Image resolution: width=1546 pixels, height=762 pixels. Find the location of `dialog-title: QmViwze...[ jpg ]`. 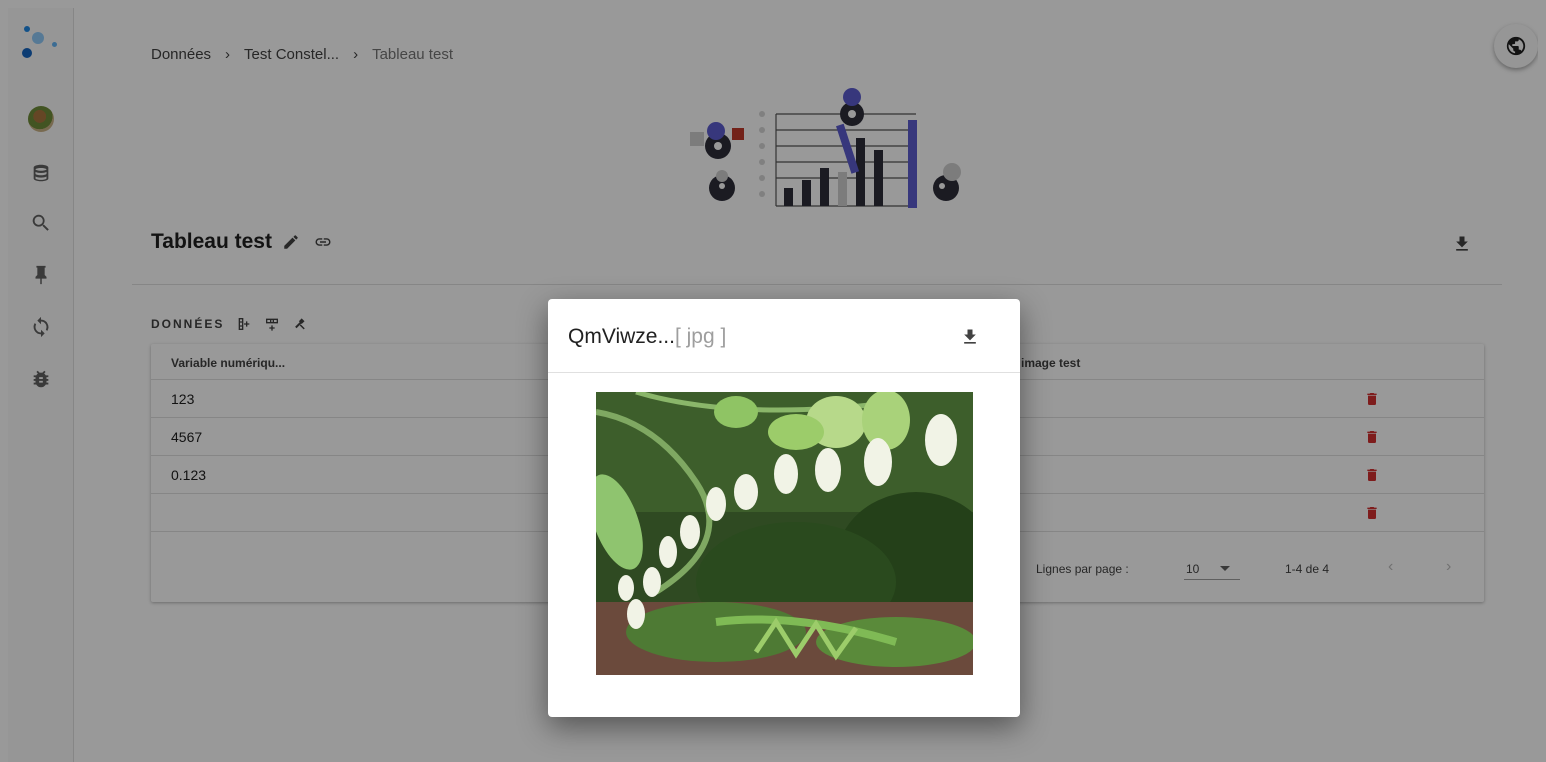

dialog-title: QmViwze...[ jpg ] is located at coordinates (647, 337).